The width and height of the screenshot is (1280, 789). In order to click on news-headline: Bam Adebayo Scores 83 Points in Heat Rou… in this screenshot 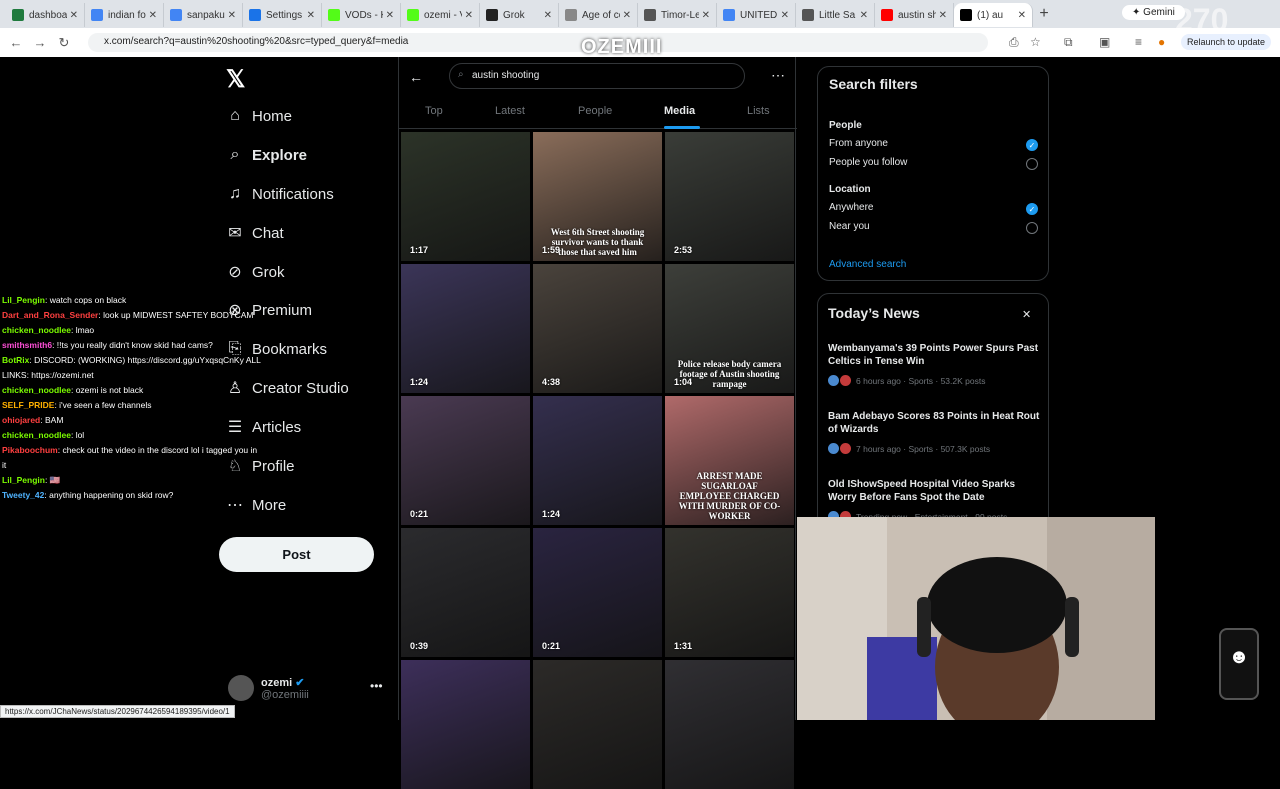, I will do `click(935, 423)`.